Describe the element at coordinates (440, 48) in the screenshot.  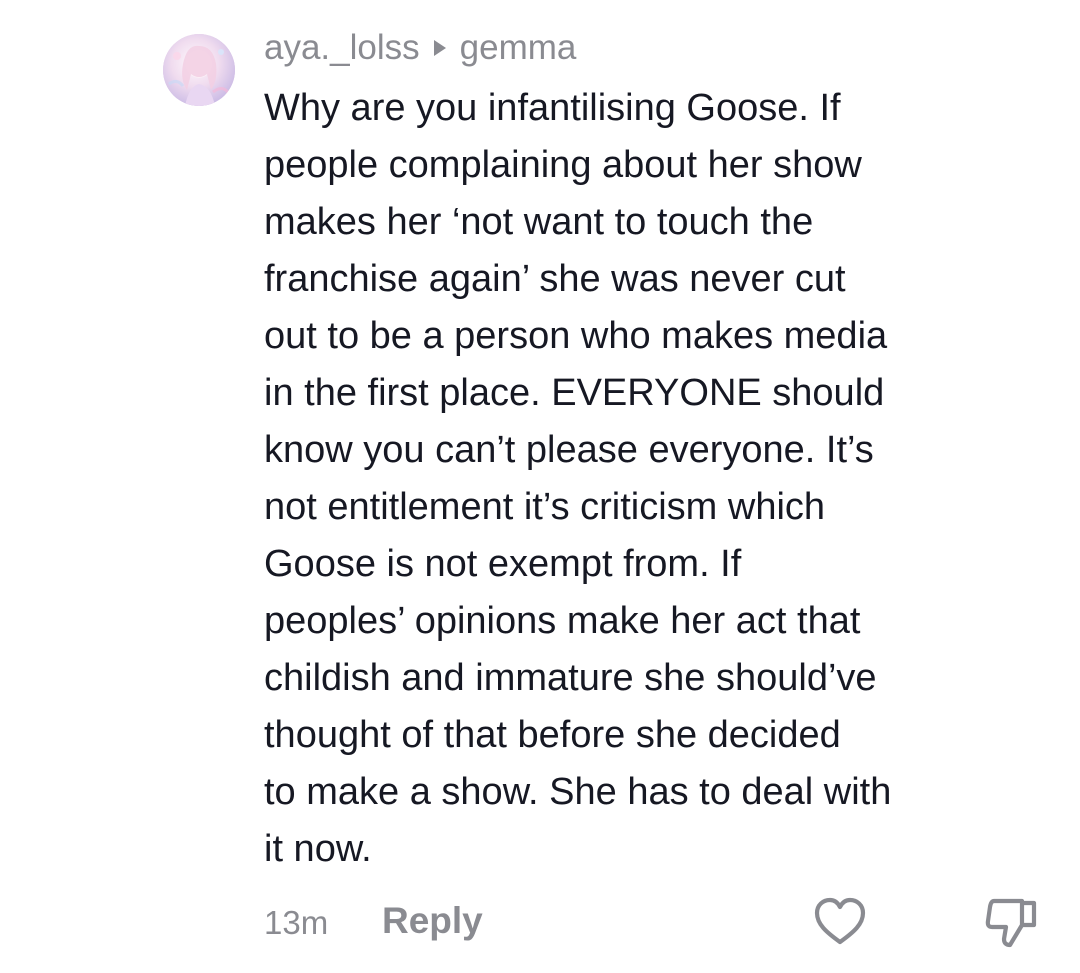
I see `triangle-right-icon` at that location.